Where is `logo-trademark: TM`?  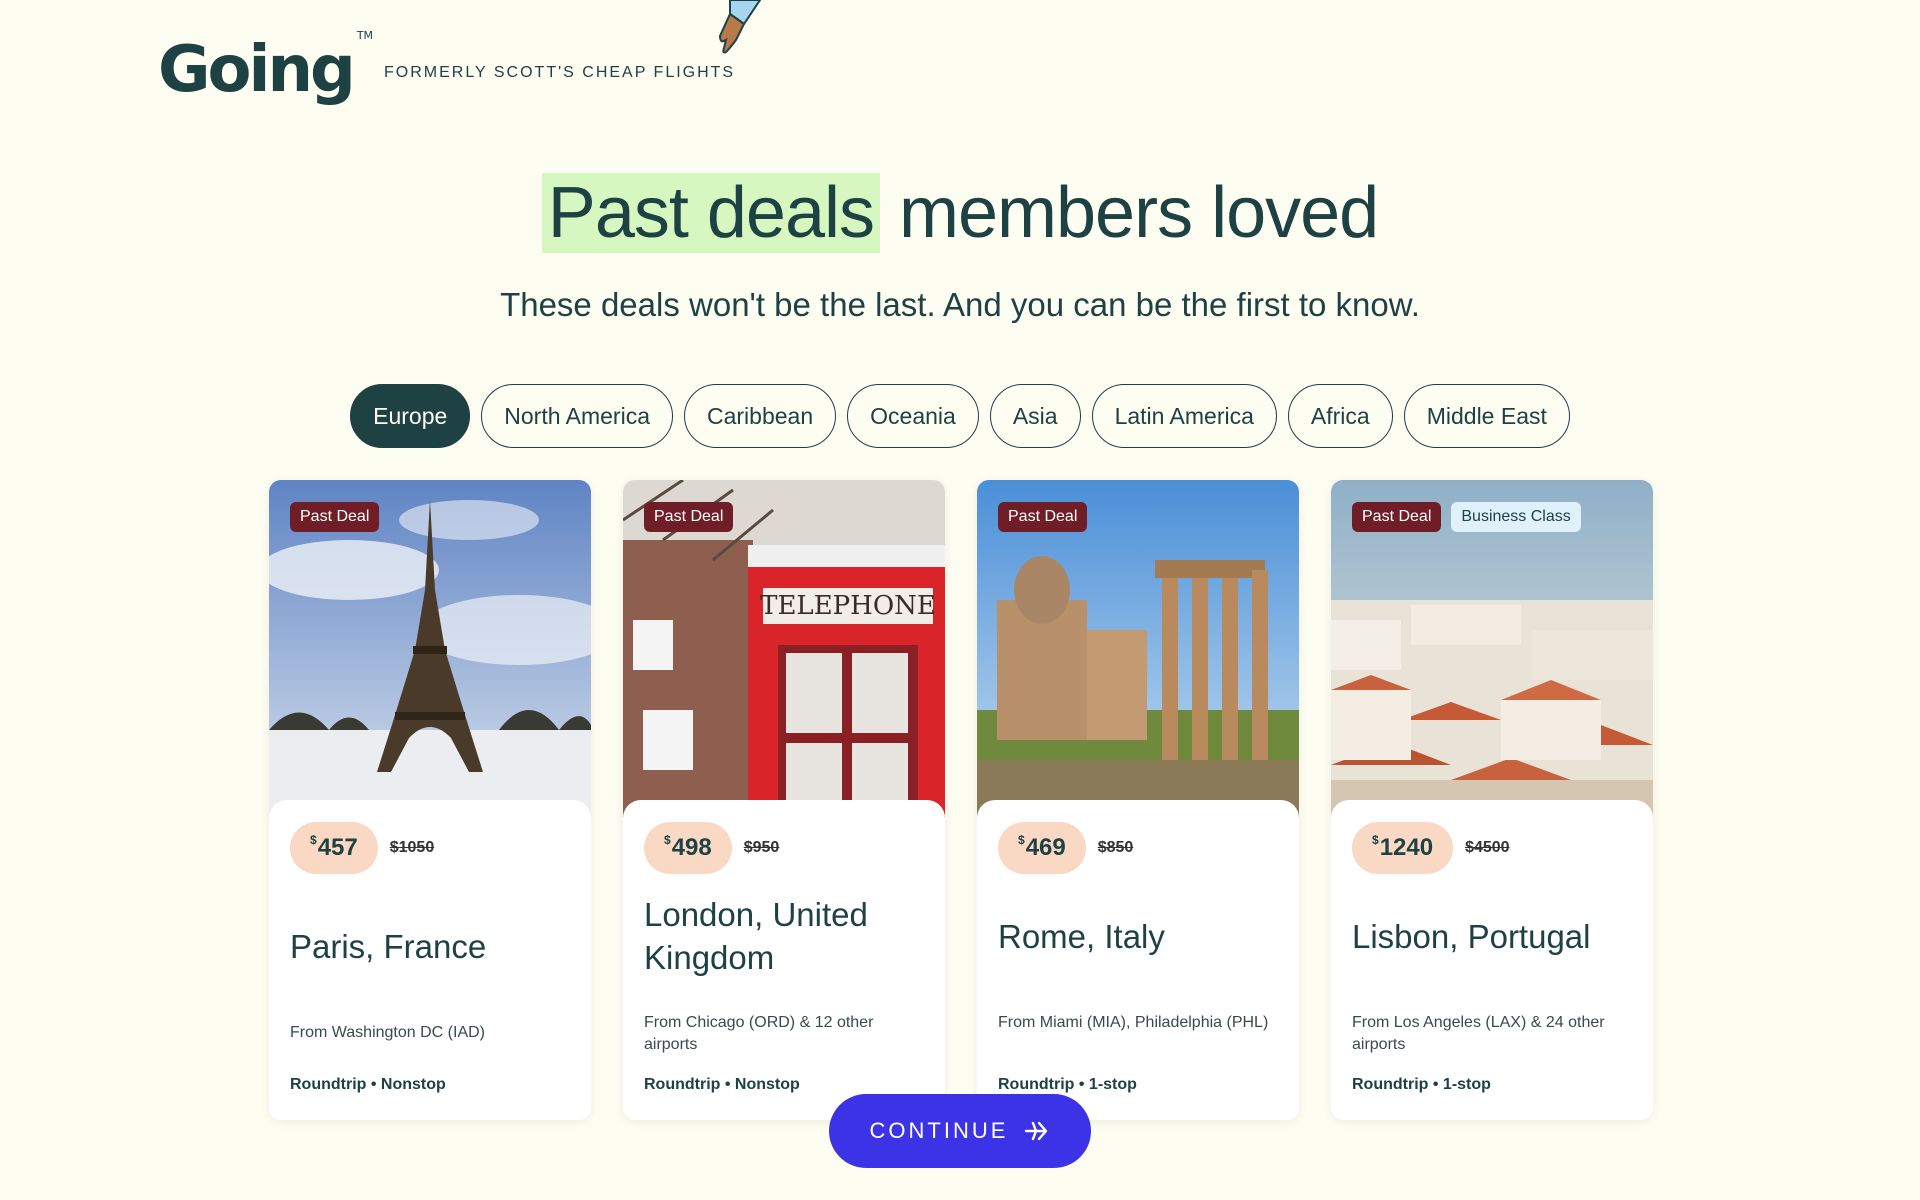
logo-trademark: TM is located at coordinates (365, 35).